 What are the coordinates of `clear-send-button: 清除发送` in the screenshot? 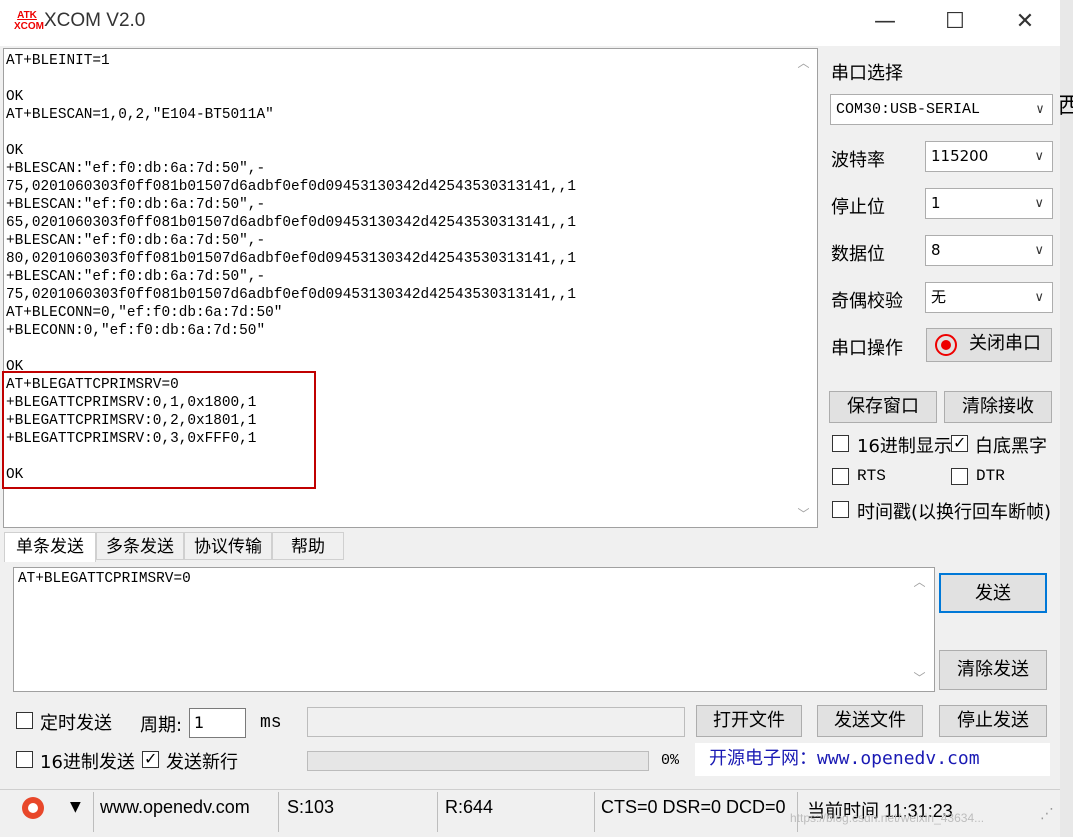 It's located at (993, 670).